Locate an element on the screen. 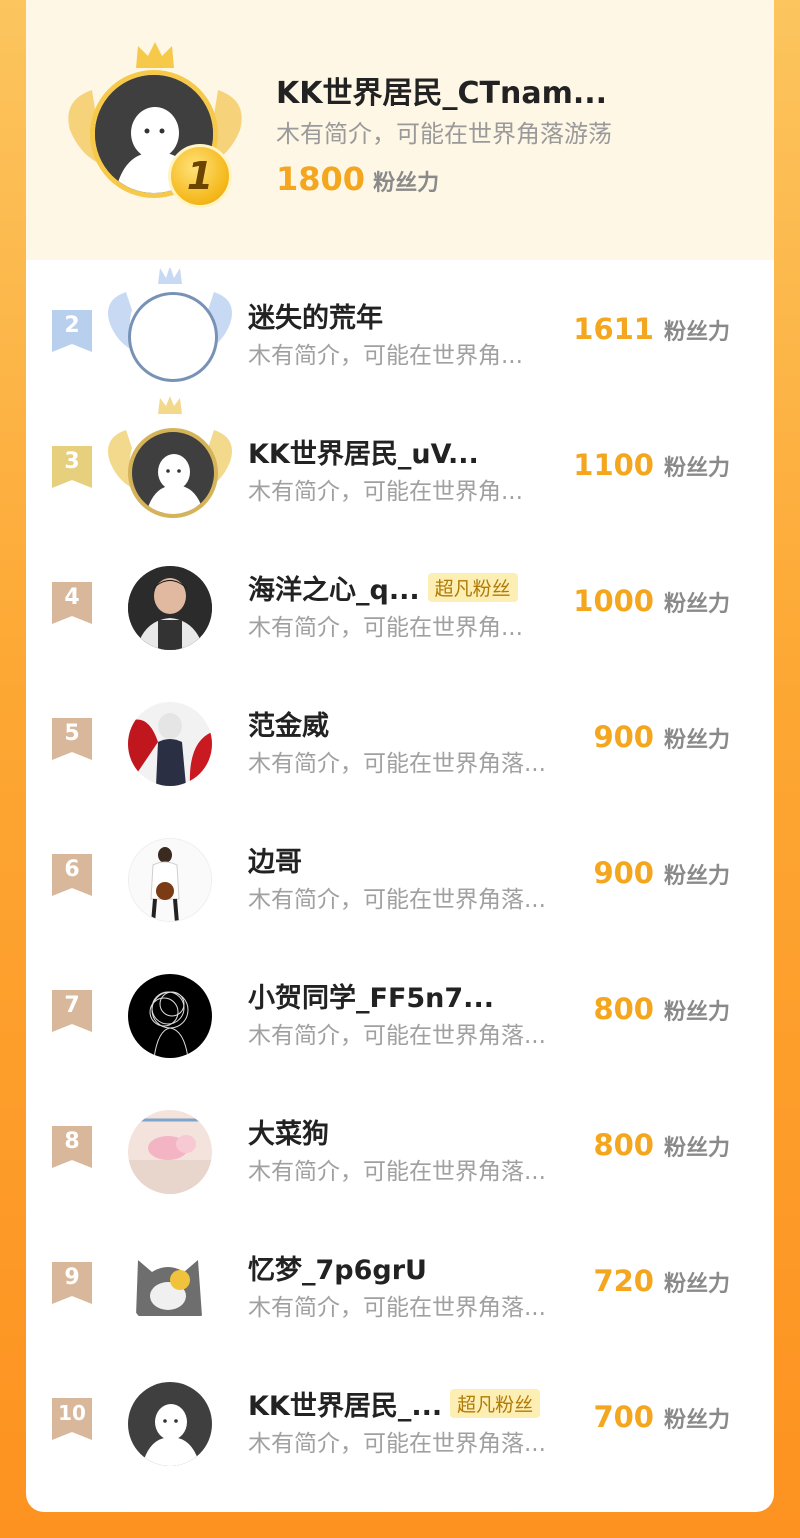 The image size is (800, 1538). fan-name: 忆梦_7p6grU is located at coordinates (337, 1270).